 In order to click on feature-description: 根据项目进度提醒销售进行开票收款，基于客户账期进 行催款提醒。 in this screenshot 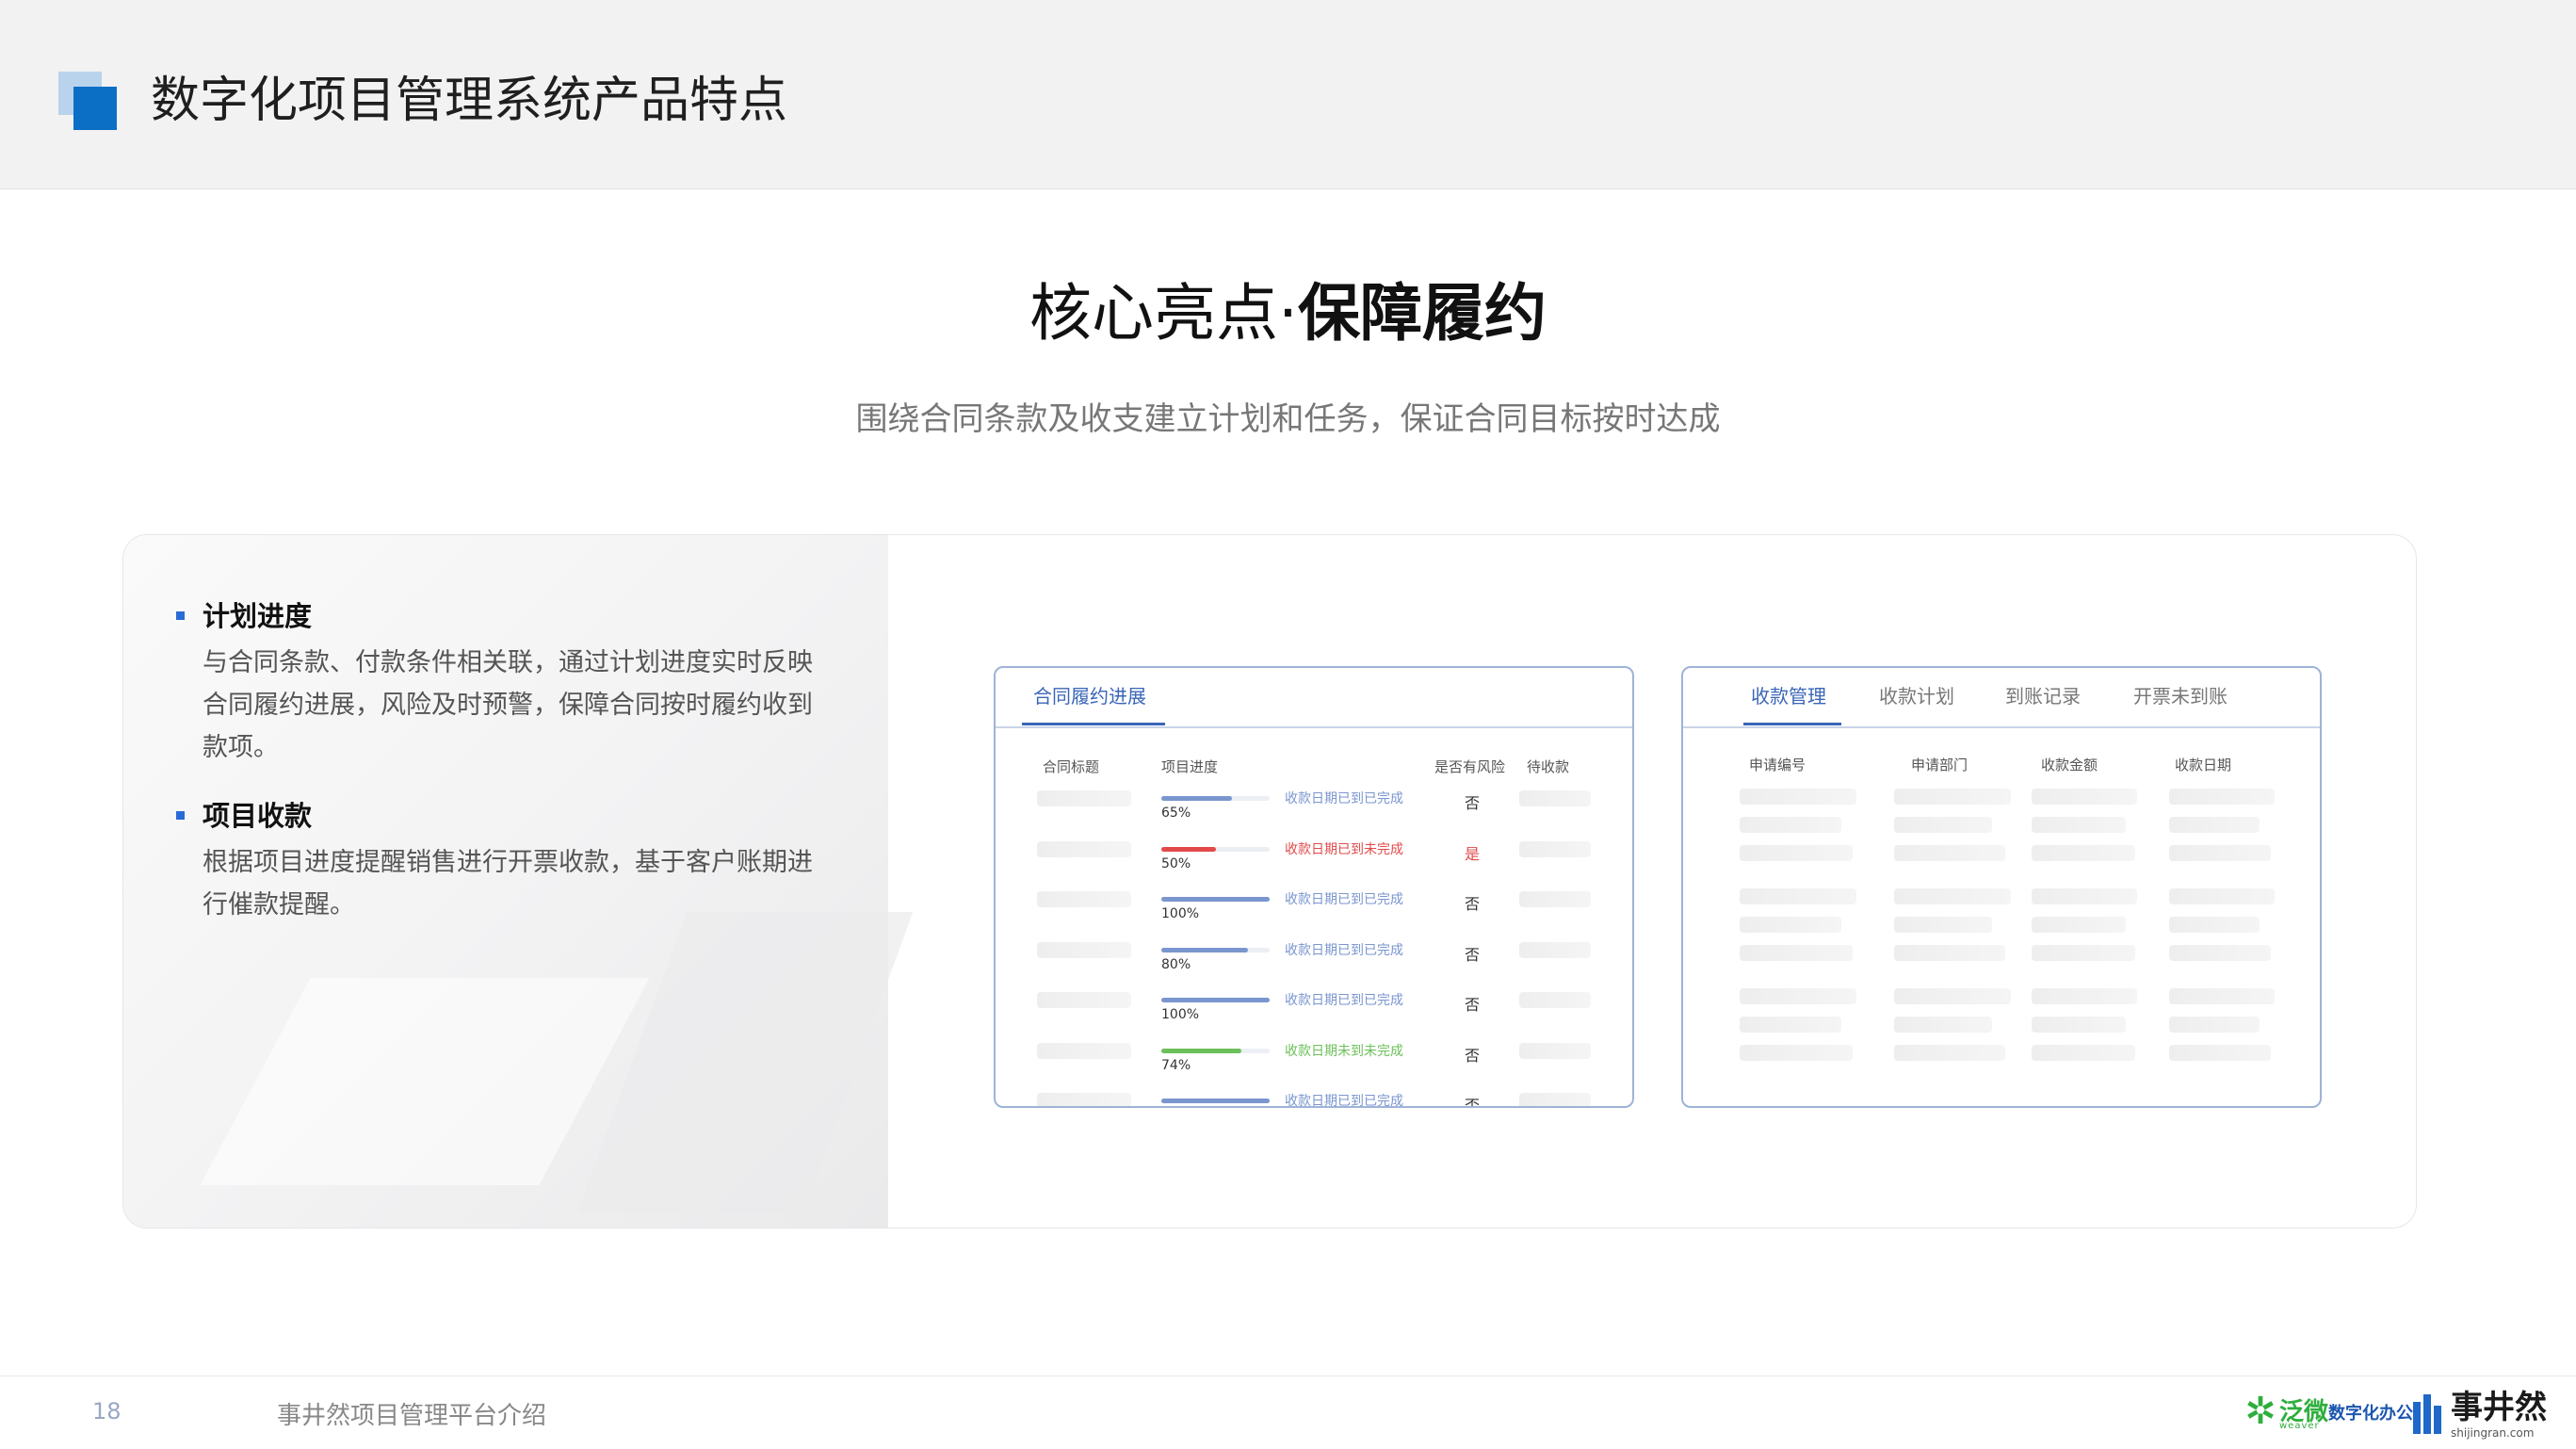, I will do `click(505, 883)`.